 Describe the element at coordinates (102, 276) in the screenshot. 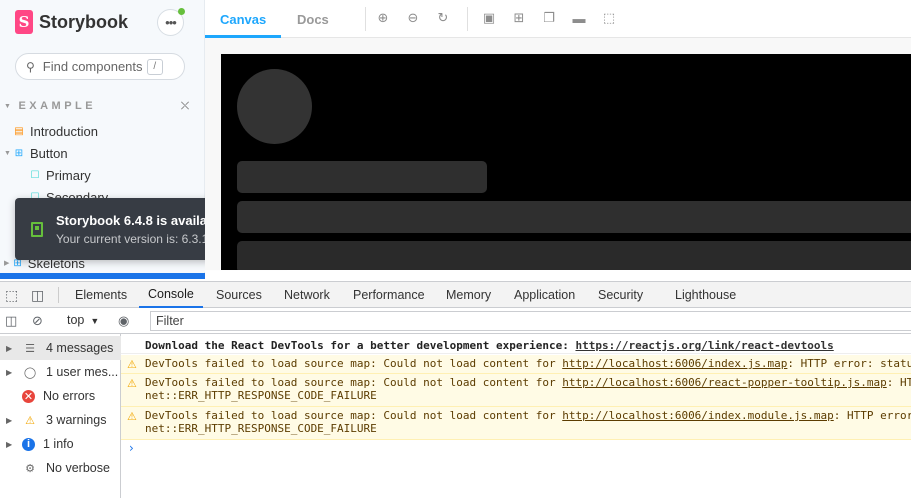

I see `loading-progress-bar` at that location.